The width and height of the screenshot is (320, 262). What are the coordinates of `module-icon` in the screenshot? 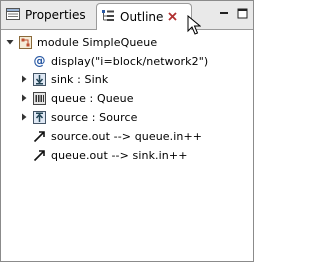 It's located at (25, 42).